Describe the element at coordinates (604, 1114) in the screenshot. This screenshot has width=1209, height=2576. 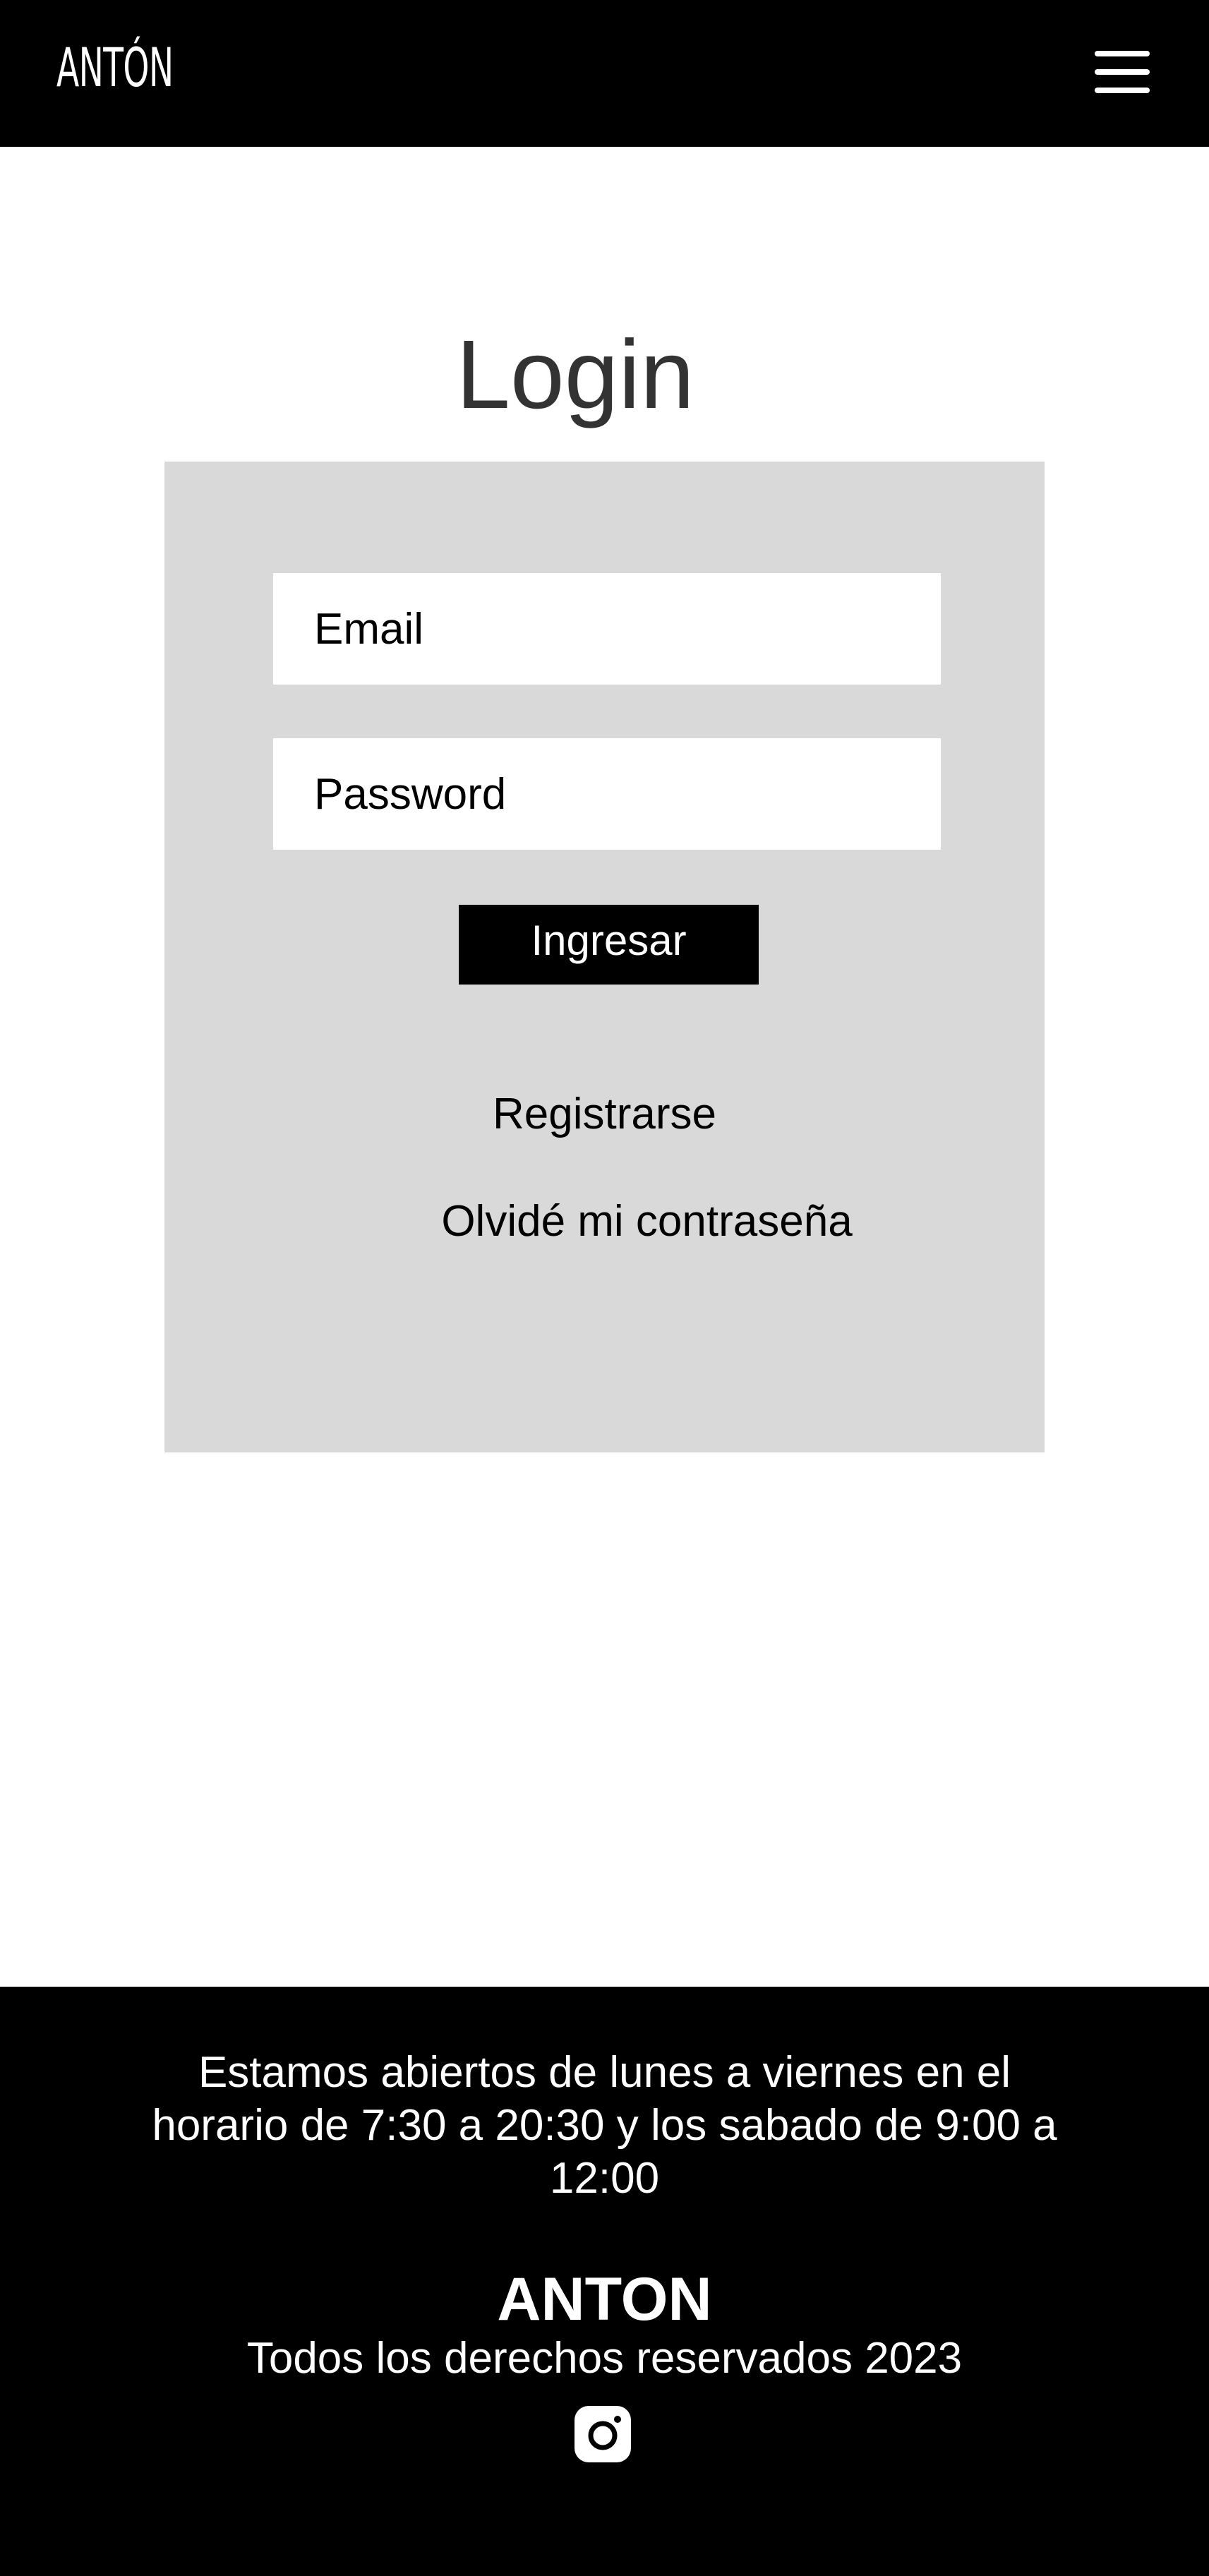
I see `register-link: Registrarse` at that location.